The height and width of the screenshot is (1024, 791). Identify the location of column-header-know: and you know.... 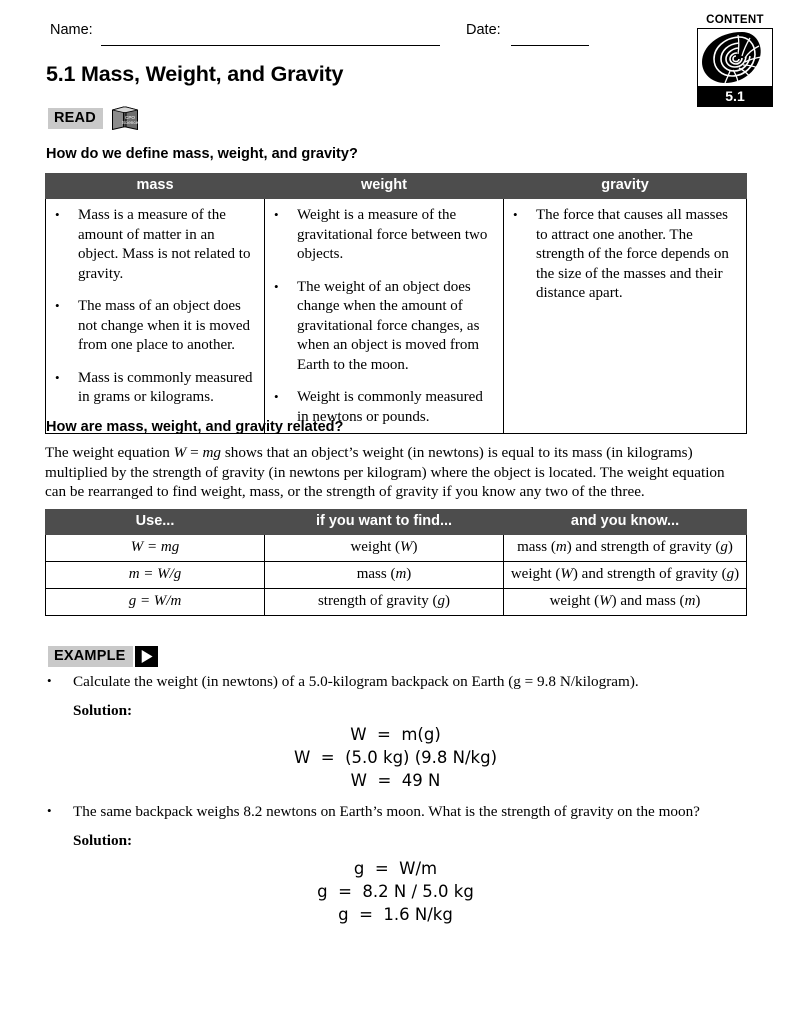
(625, 522).